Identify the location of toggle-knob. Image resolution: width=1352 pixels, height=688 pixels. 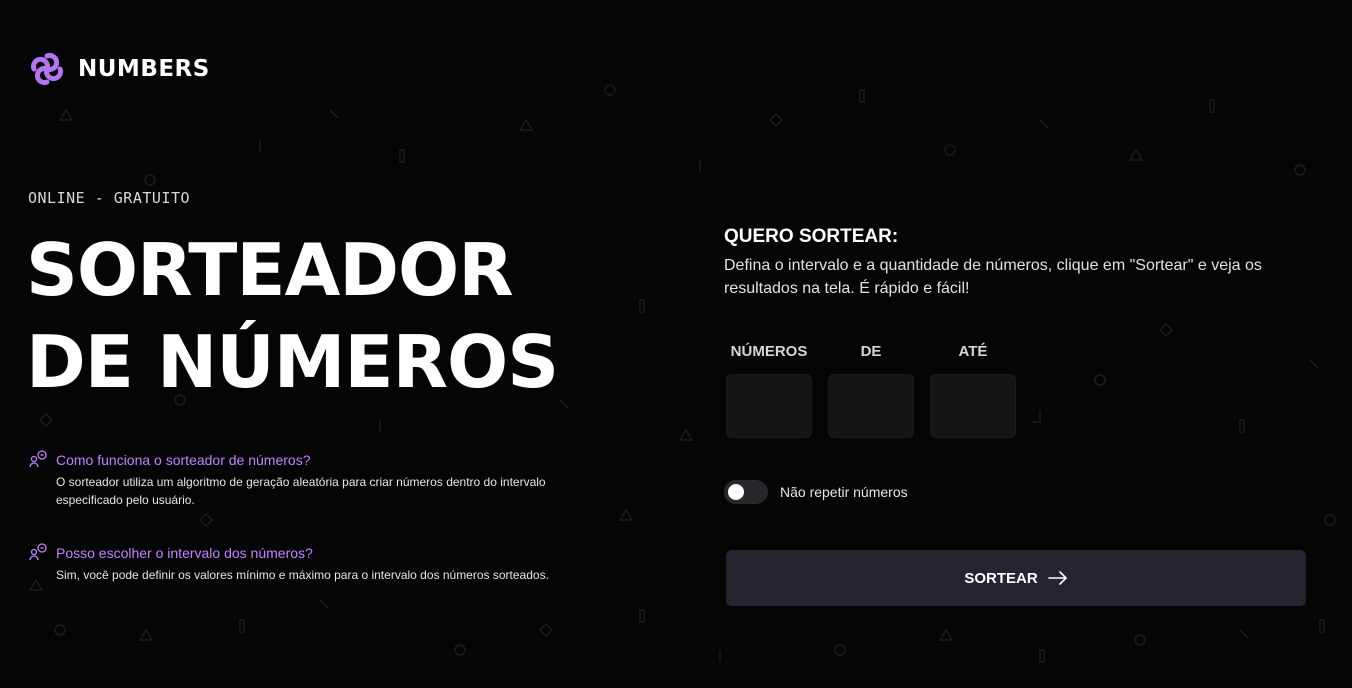
(736, 492).